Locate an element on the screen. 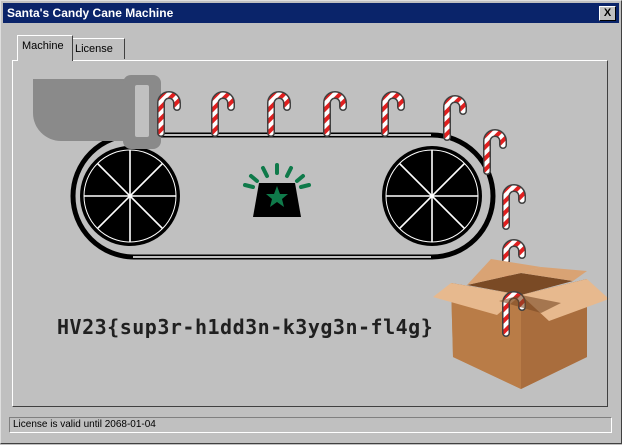 This screenshot has width=622, height=445. license-status-text: License is valid until 2068-01-04 is located at coordinates (84, 424).